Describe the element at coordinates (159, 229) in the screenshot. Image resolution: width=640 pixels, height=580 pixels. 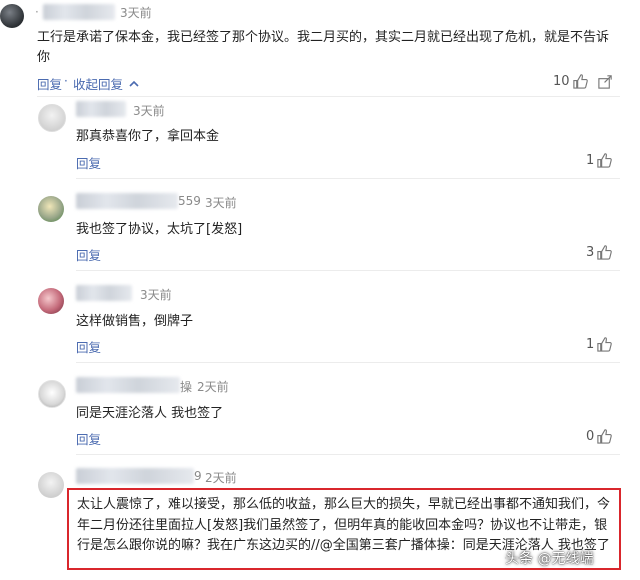
I see `reply-text: 我也签了协议，太坑了[发怒]` at that location.